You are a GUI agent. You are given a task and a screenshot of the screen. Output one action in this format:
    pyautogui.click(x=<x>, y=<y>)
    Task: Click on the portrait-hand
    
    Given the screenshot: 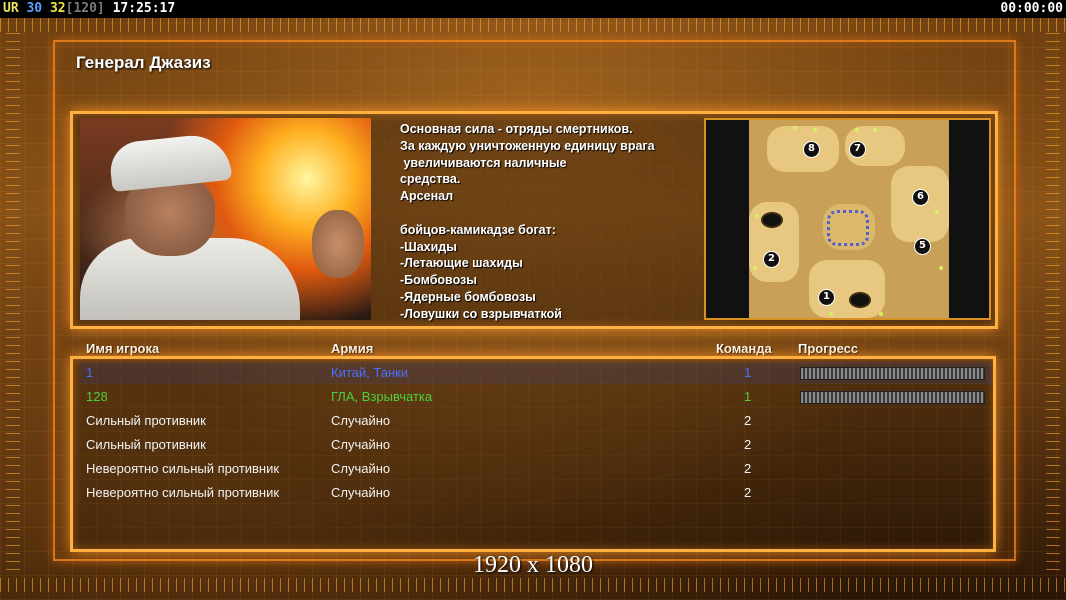 What is the action you would take?
    pyautogui.click(x=338, y=244)
    